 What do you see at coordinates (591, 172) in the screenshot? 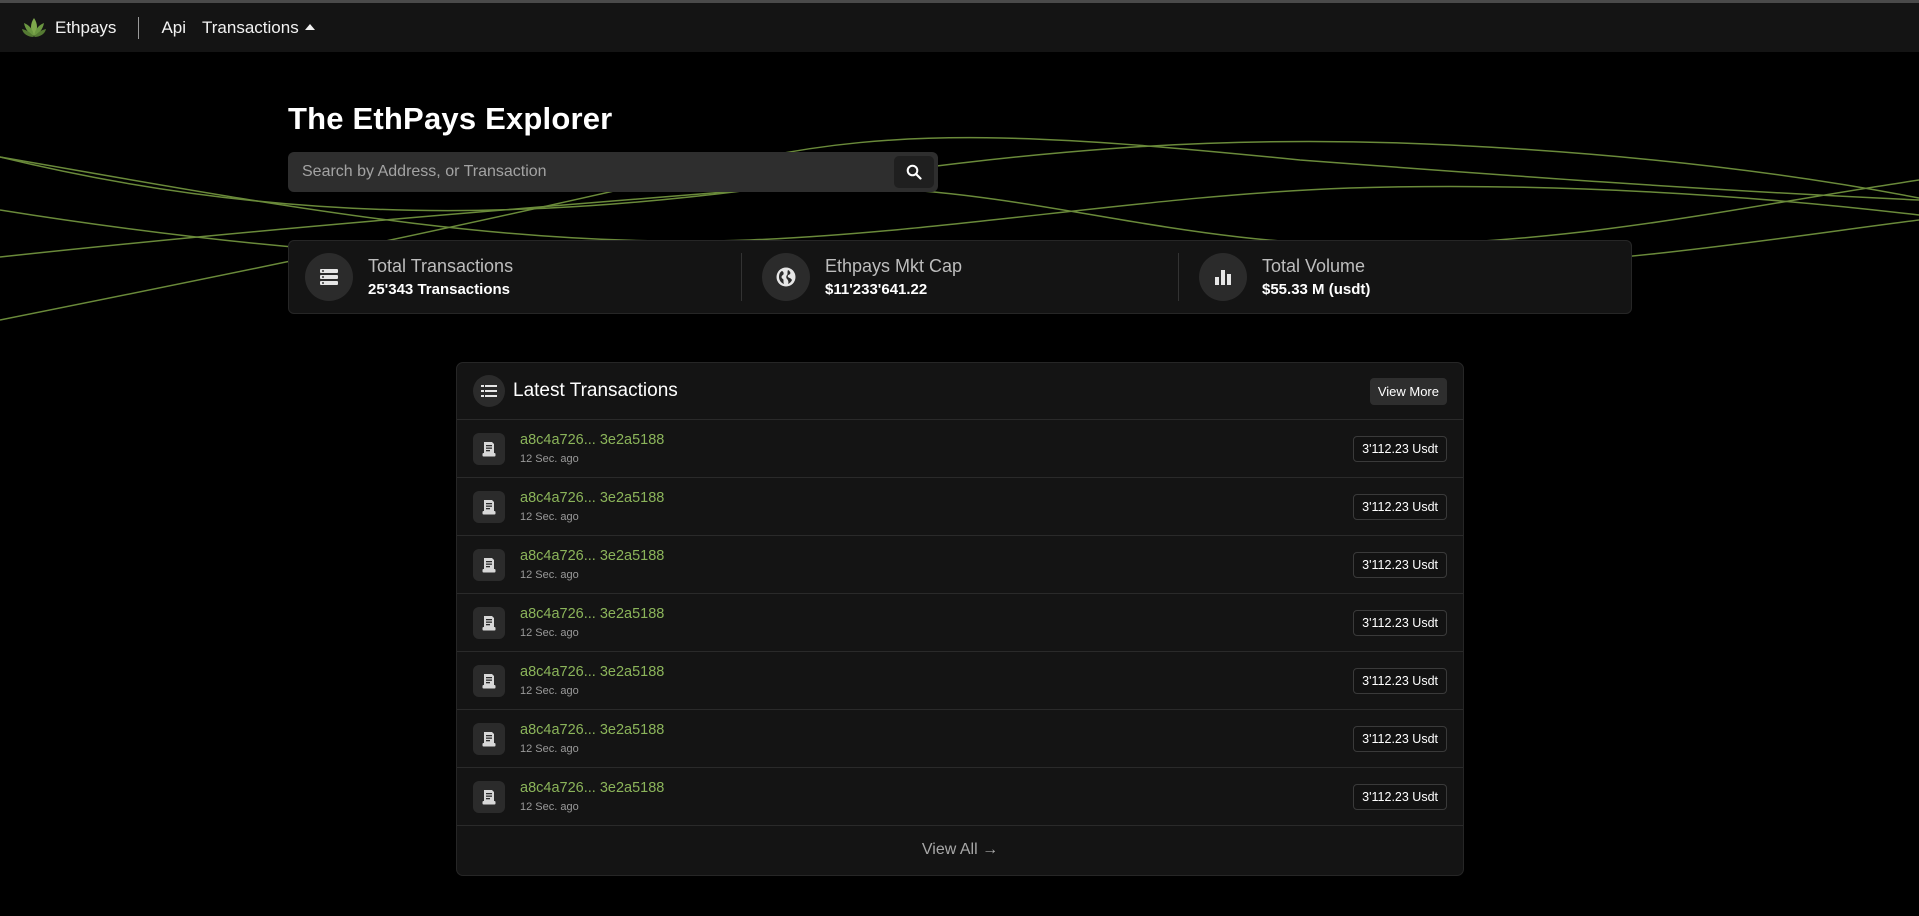
I see `search-input` at bounding box center [591, 172].